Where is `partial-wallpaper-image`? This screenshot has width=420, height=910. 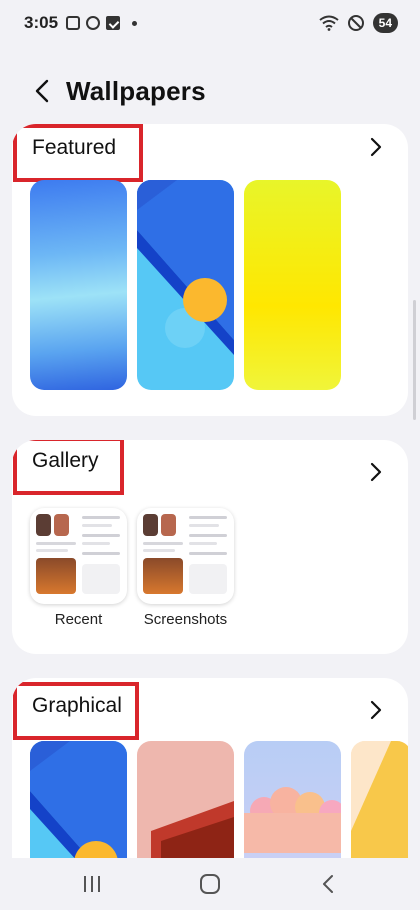 partial-wallpaper-image is located at coordinates (379, 799).